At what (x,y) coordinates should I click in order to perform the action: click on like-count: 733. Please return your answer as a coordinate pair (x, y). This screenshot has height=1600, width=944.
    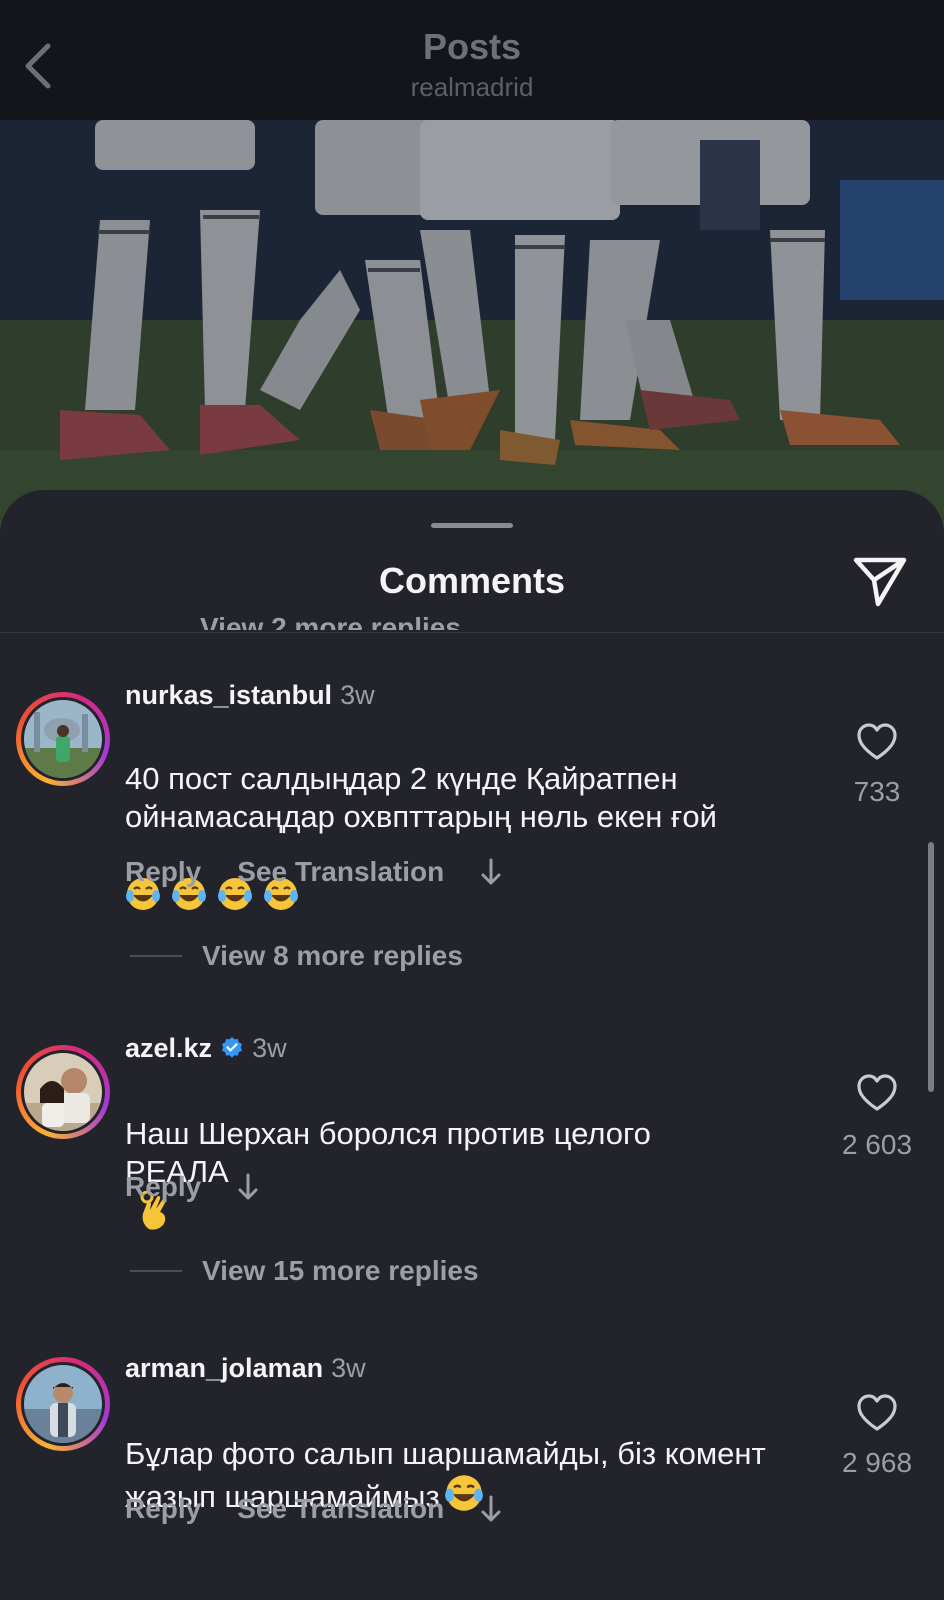
    Looking at the image, I should click on (877, 791).